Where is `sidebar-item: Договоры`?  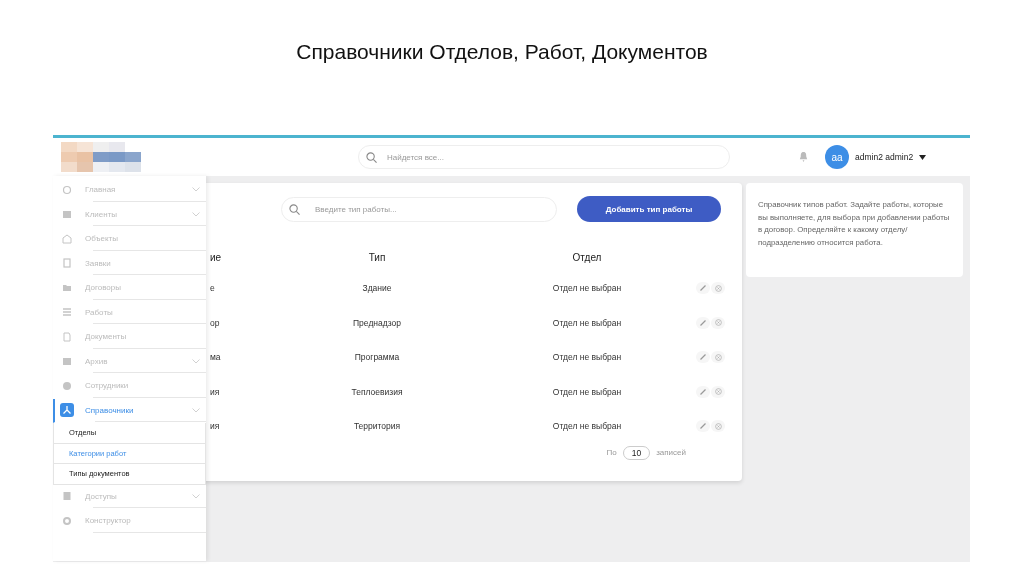
sidebar-item: Договоры is located at coordinates (129, 288).